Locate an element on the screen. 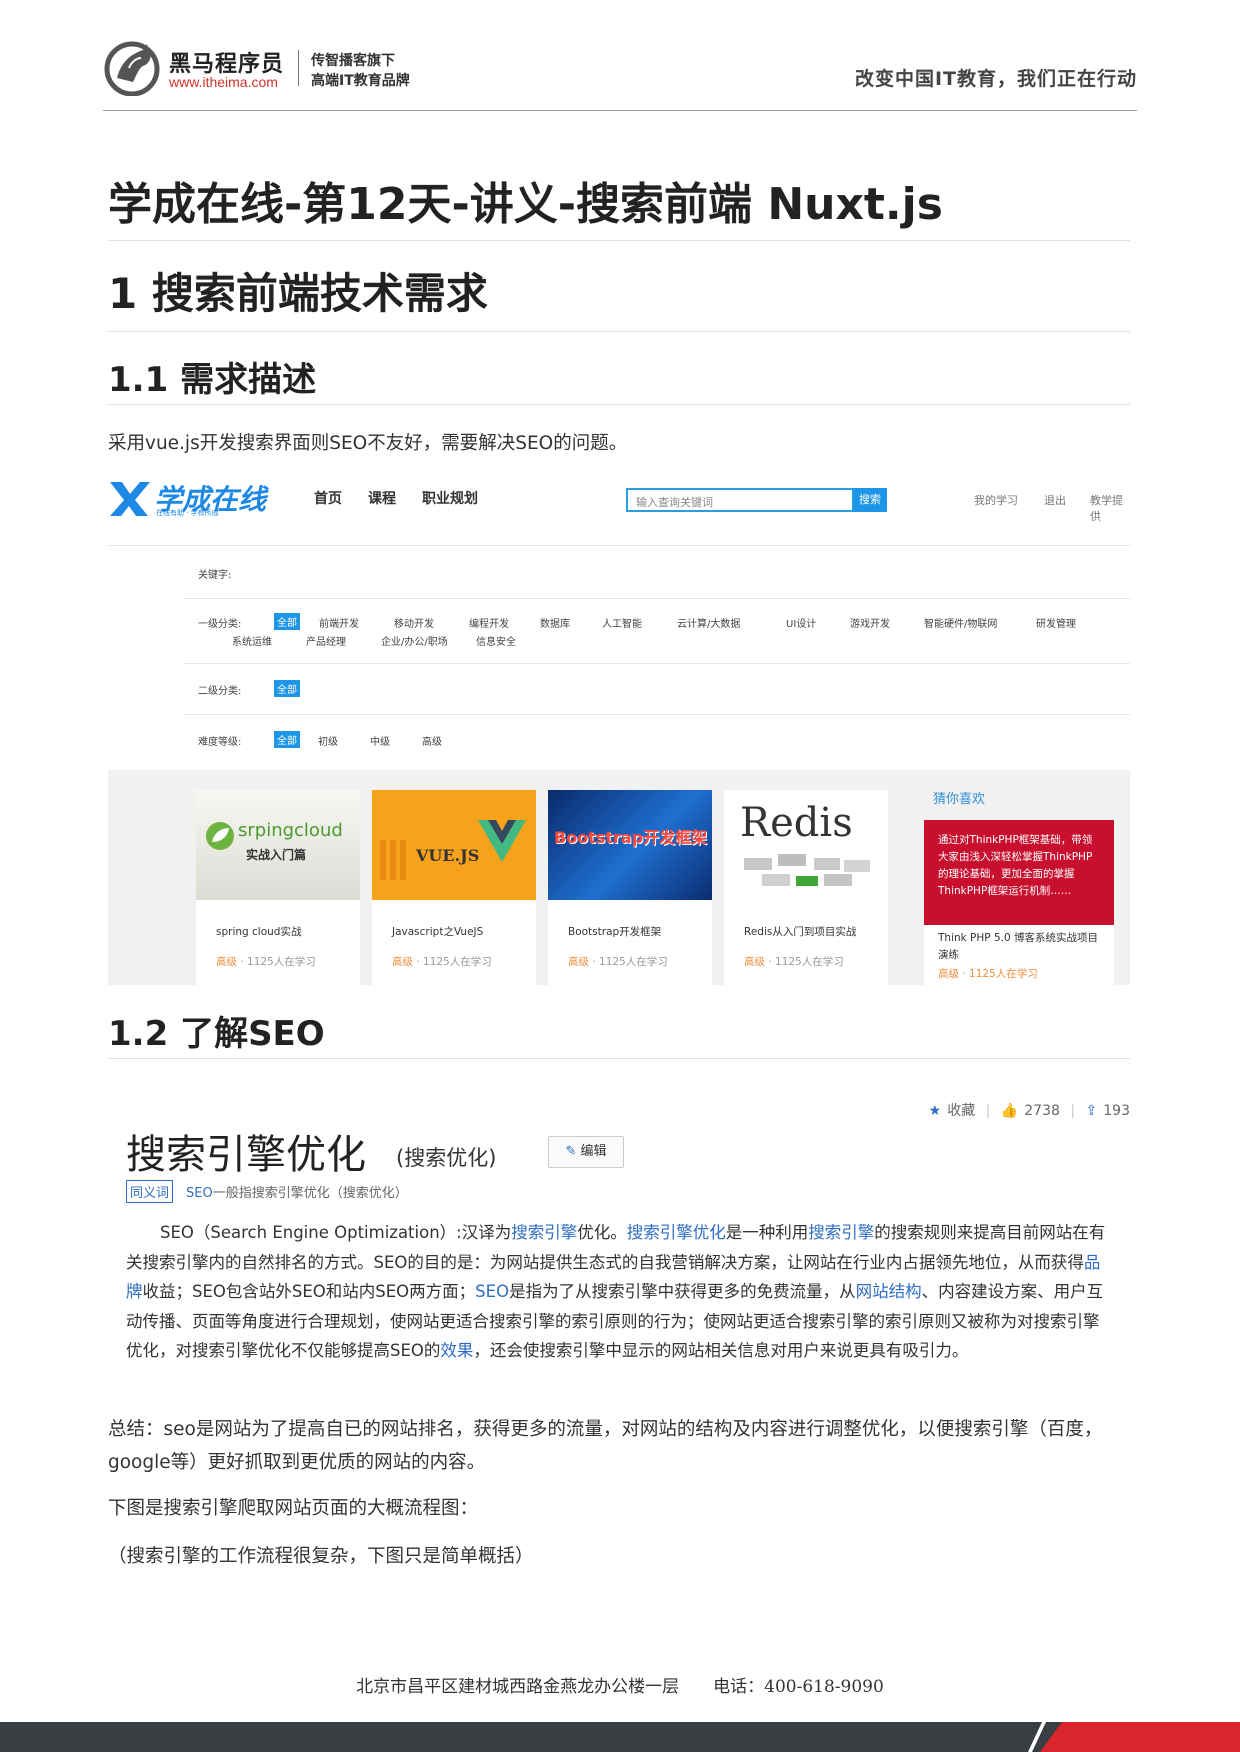 The height and width of the screenshot is (1752, 1240). baike-subtitle: (搜索优化) is located at coordinates (446, 1158).